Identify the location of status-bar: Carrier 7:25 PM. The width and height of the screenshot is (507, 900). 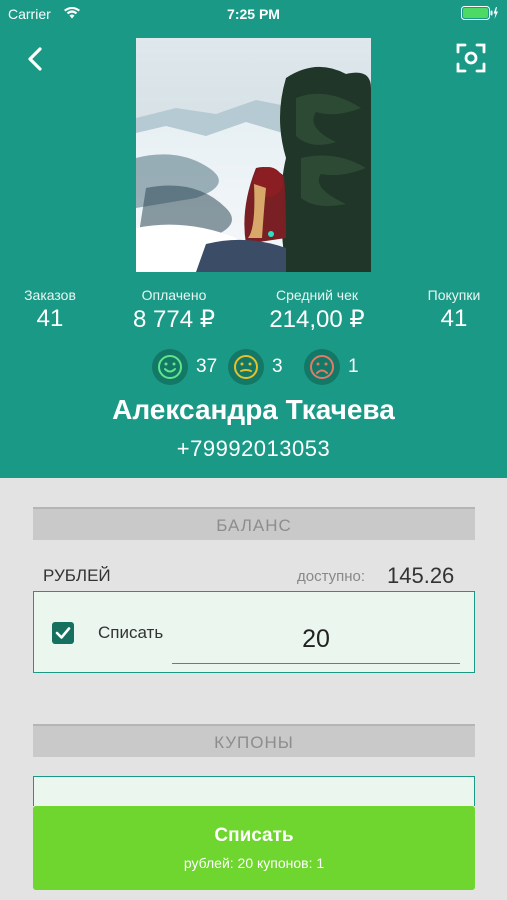
(253, 14).